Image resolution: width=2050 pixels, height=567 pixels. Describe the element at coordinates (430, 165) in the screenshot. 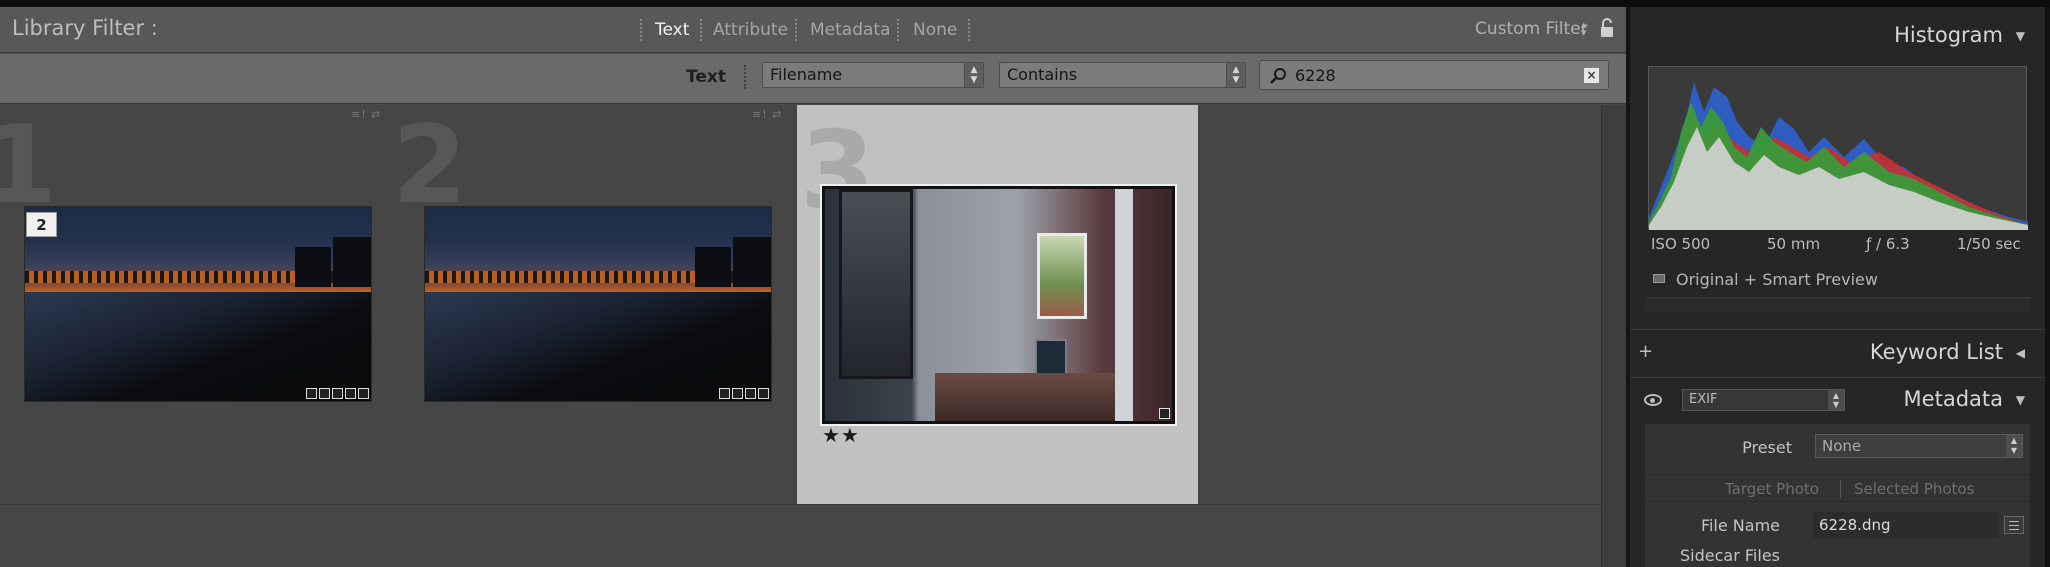

I see `cell-index-number: 2` at that location.